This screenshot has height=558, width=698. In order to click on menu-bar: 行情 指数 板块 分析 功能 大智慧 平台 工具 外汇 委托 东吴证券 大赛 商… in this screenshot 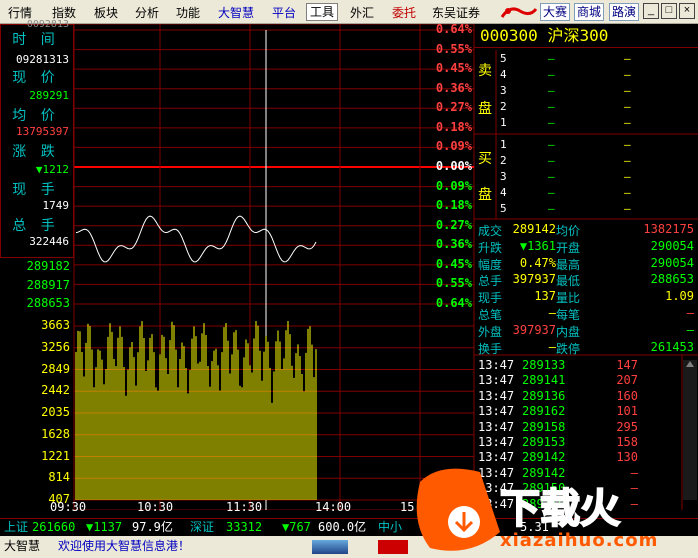, I will do `click(349, 12)`.